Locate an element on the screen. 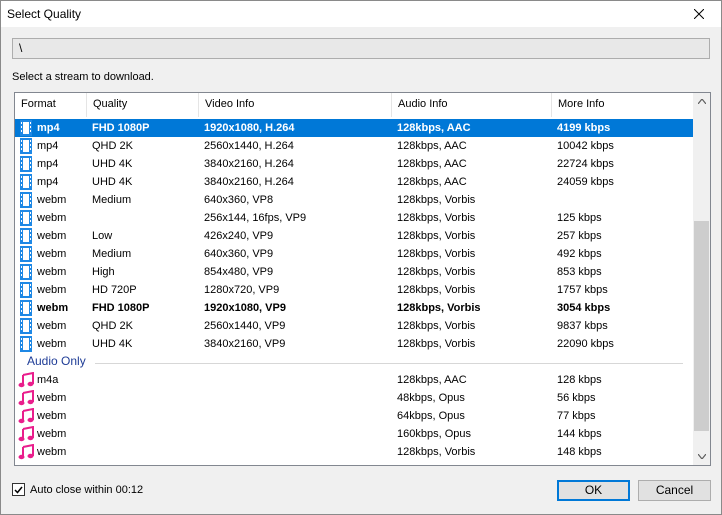 The image size is (722, 515). cell-video-info: 426x240, VP9 is located at coordinates (239, 236).